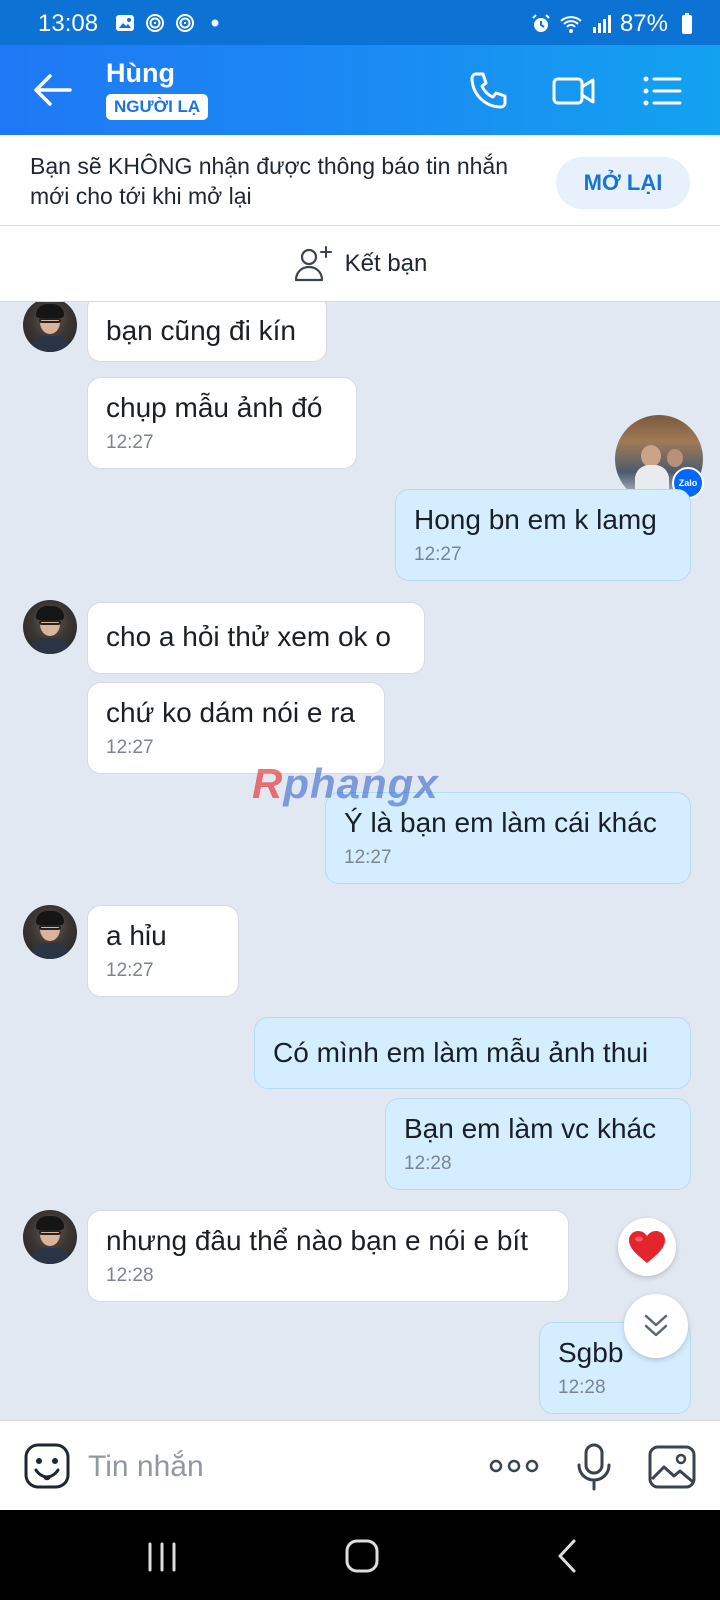  I want to click on status-time: 13:08, so click(68, 23).